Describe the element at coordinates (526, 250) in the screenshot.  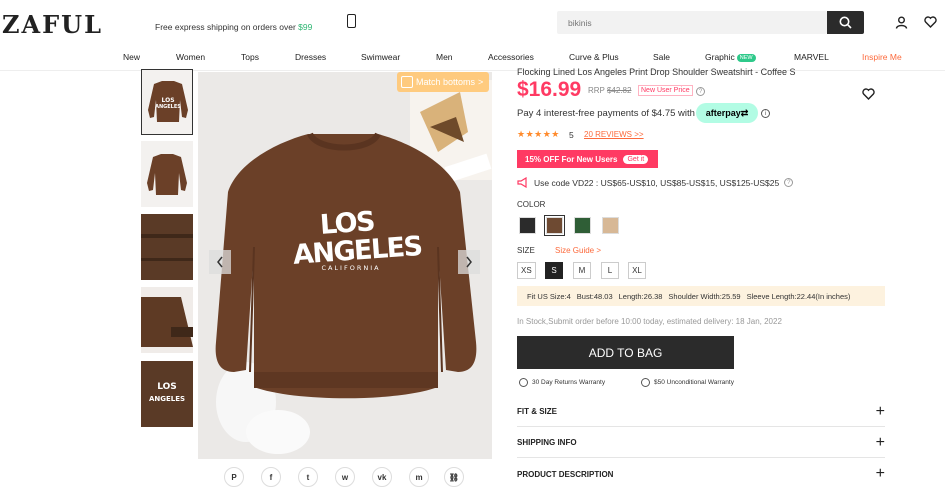
I see `size-label: SIZE` at that location.